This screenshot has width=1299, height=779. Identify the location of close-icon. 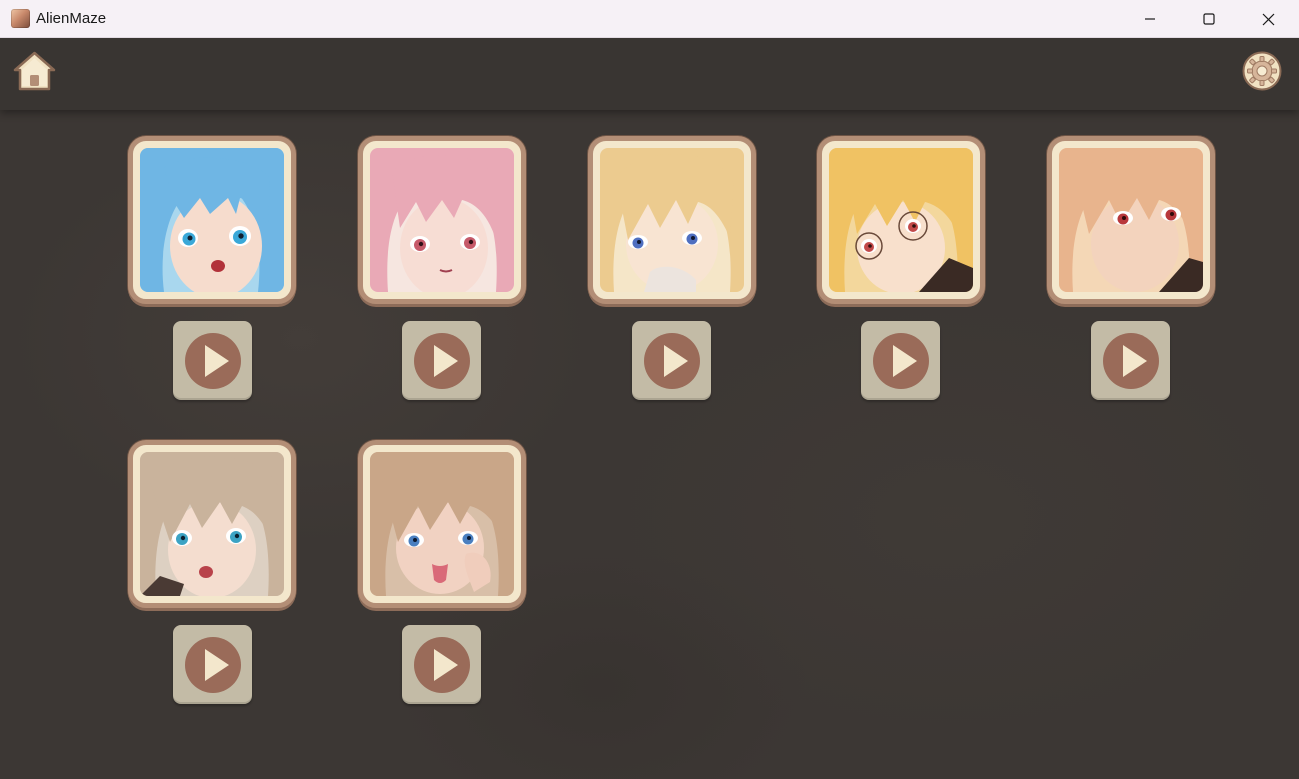
(1268, 19).